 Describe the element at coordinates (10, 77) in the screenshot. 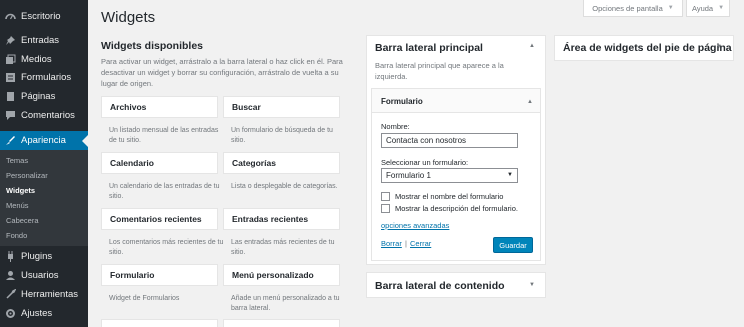

I see `forms-icon` at that location.